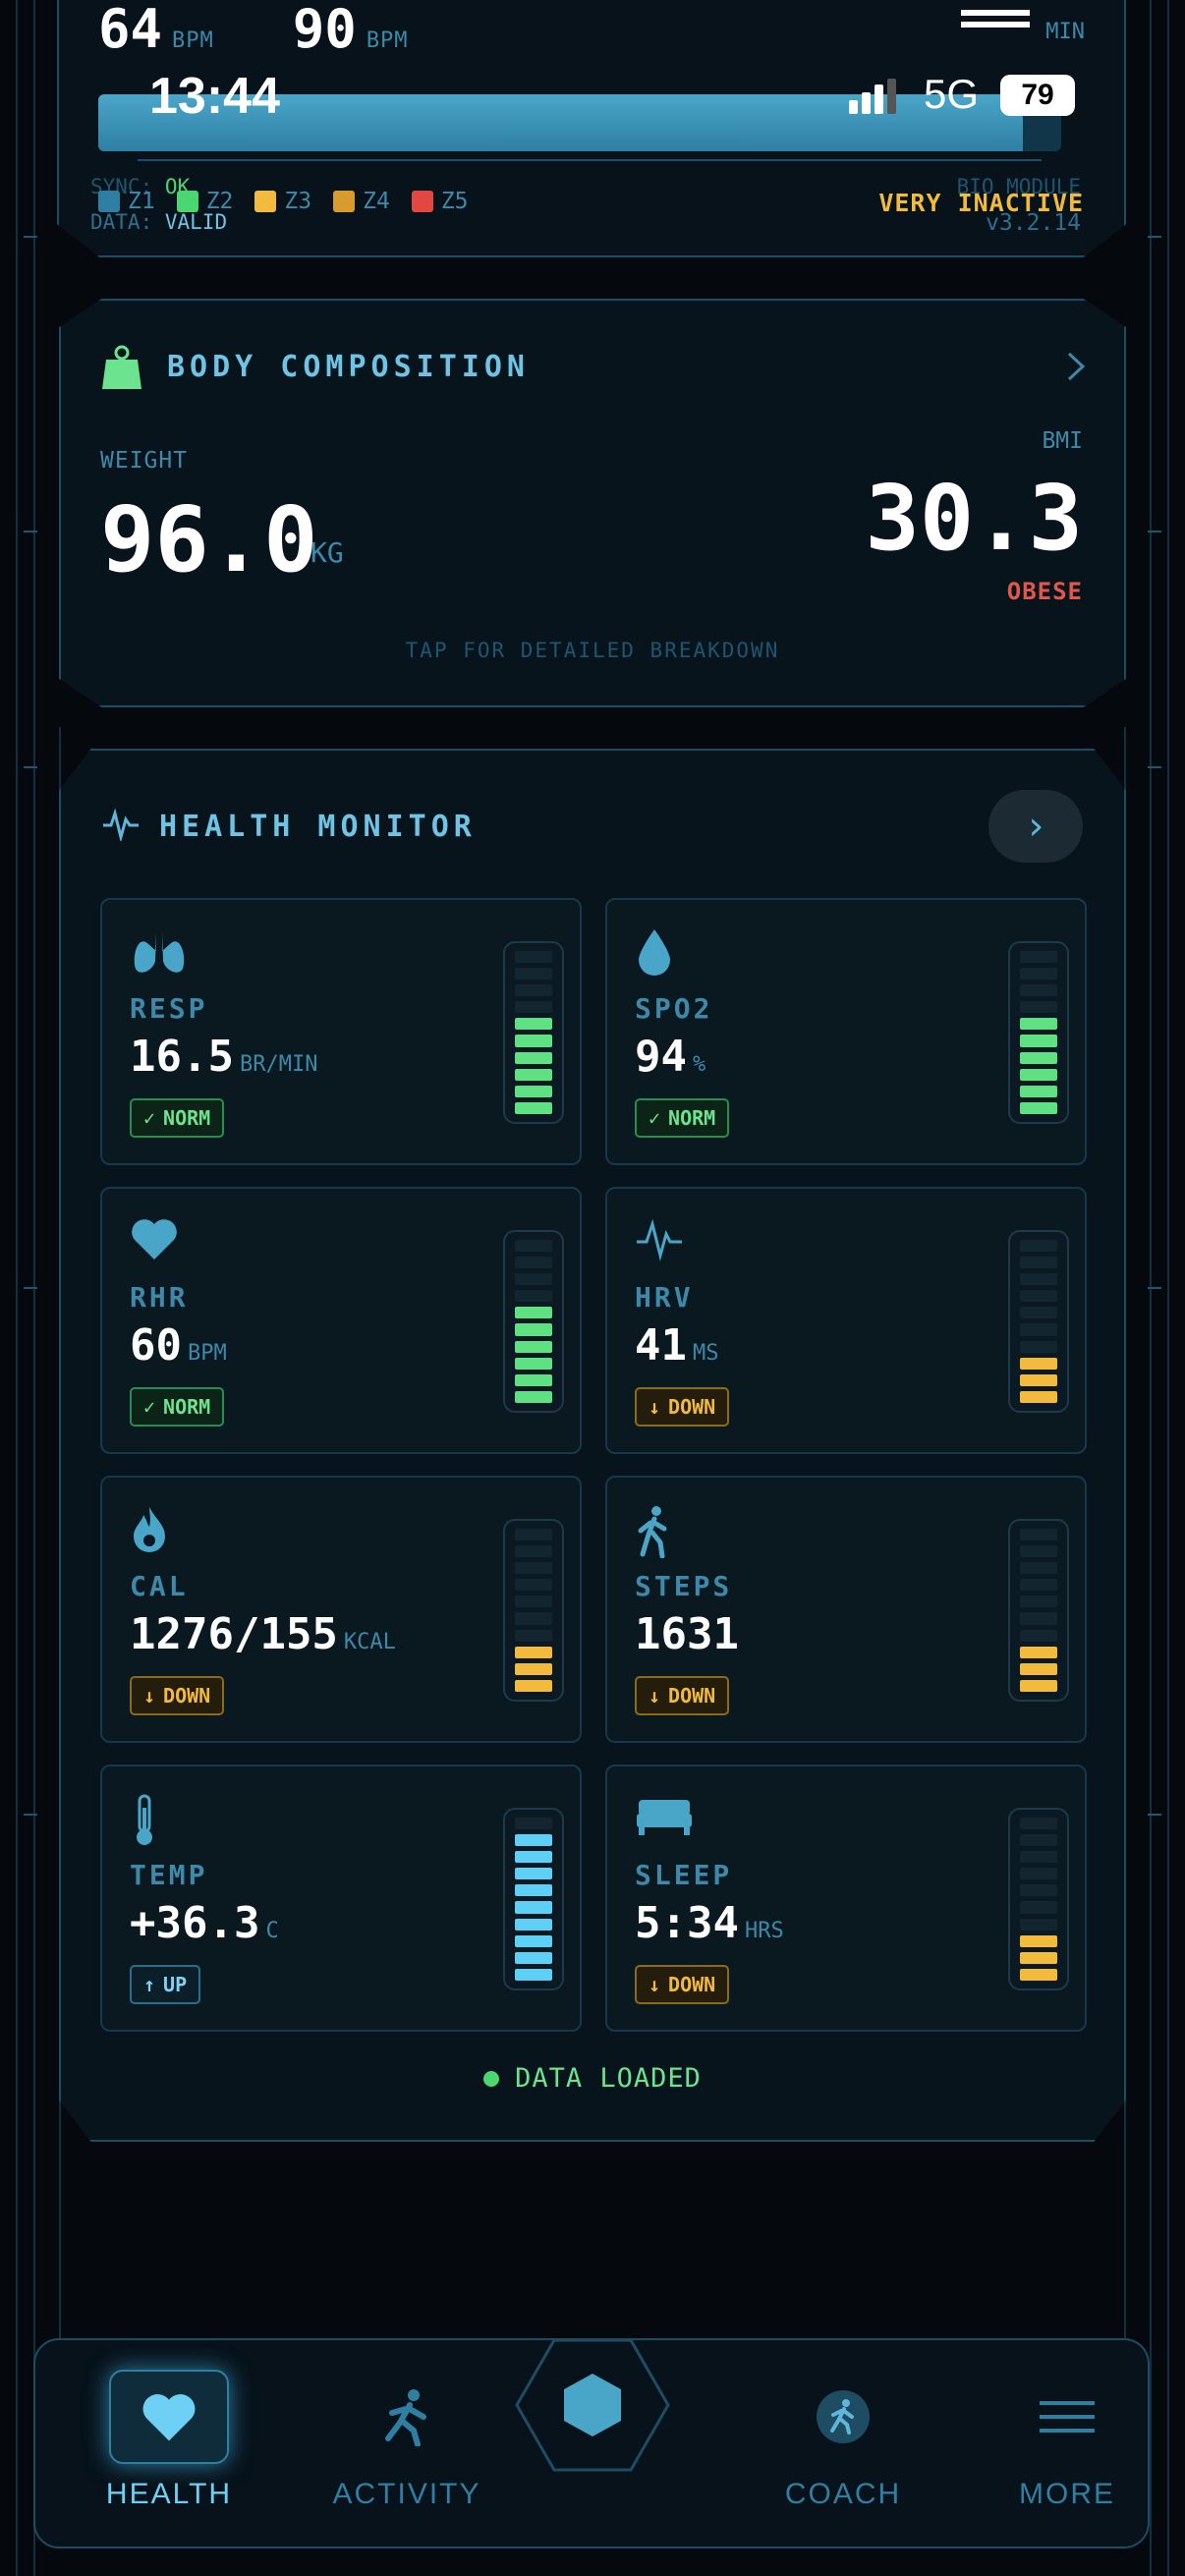  I want to click on zone-label: Z4, so click(377, 201).